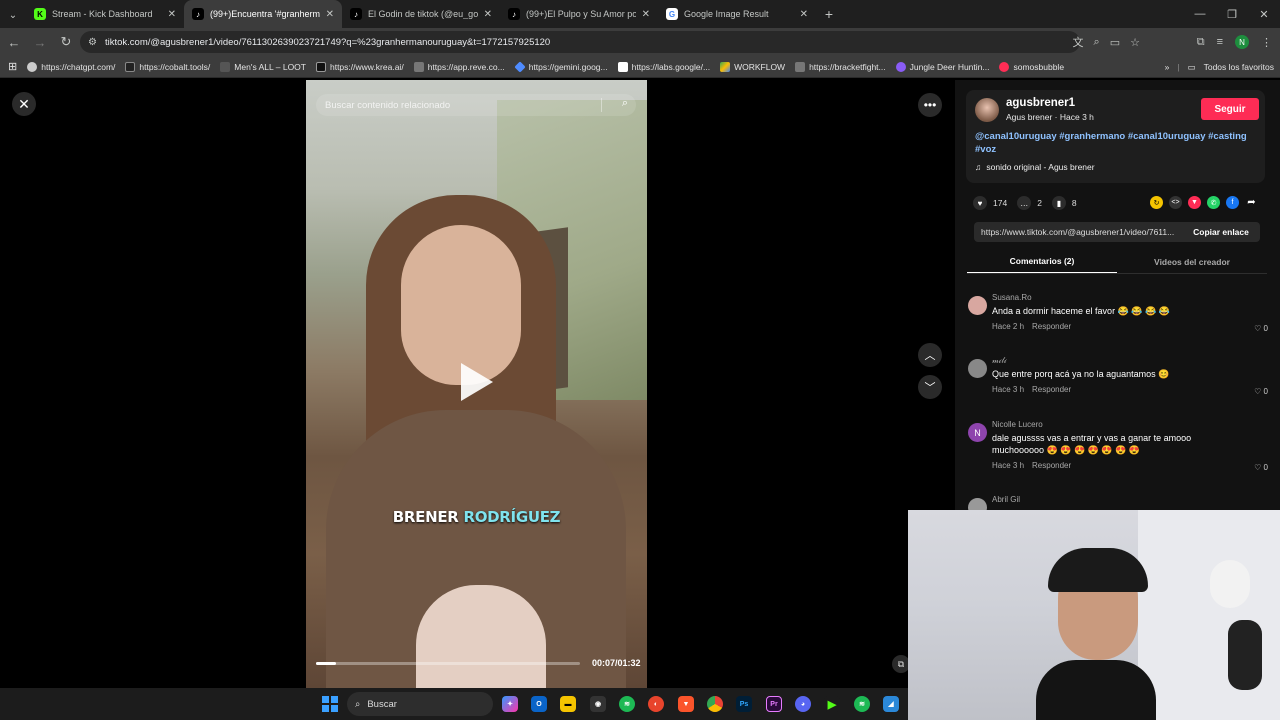 This screenshot has width=1280, height=720. Describe the element at coordinates (930, 105) in the screenshot. I see `more-options-button: •••` at that location.